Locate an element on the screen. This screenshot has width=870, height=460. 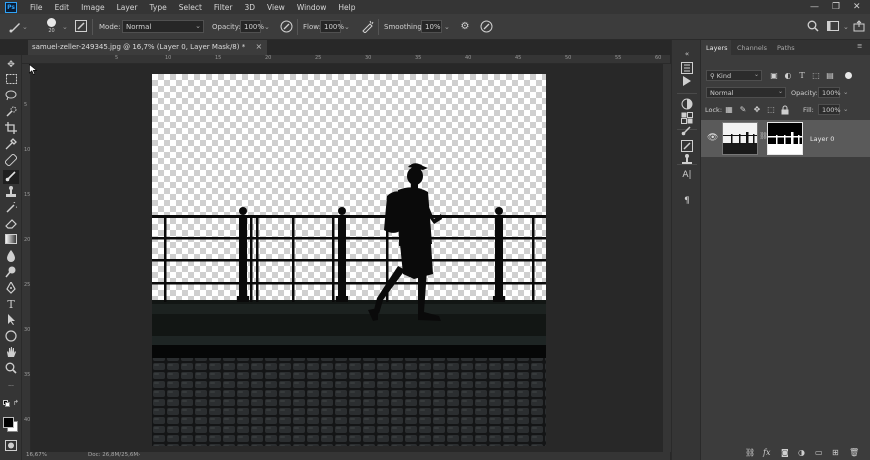
pen-tool-icon is located at coordinates (11, 288).